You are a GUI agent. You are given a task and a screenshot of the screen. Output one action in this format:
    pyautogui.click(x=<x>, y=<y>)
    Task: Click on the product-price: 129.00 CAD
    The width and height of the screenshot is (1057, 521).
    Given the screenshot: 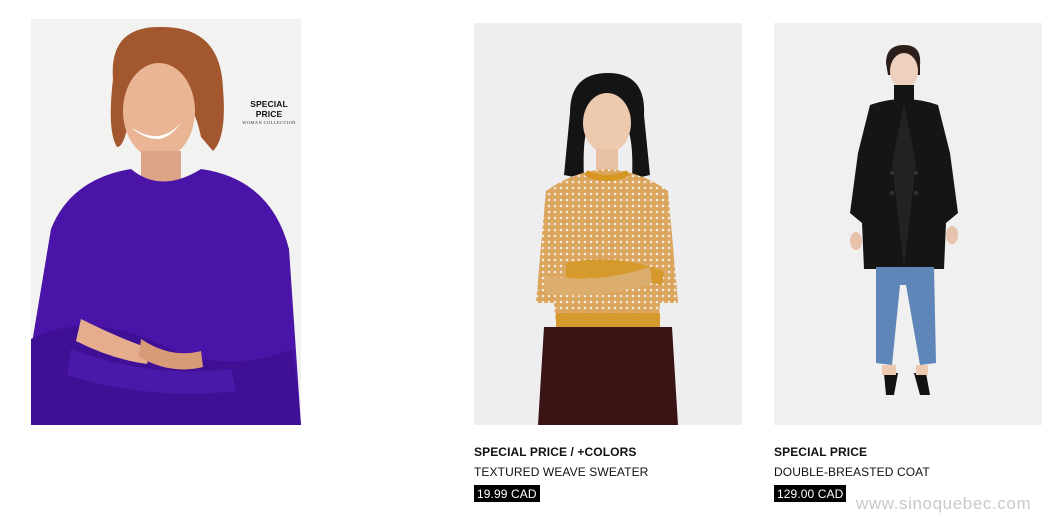 What is the action you would take?
    pyautogui.click(x=810, y=493)
    